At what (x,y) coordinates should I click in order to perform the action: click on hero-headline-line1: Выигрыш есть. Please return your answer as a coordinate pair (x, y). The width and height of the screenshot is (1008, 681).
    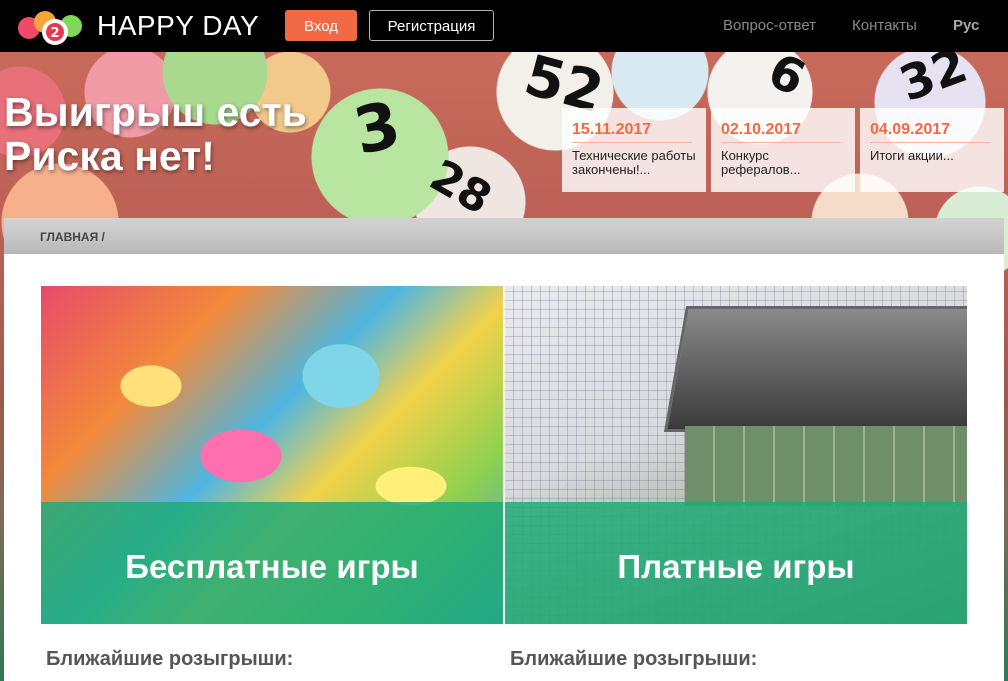
    Looking at the image, I should click on (155, 112).